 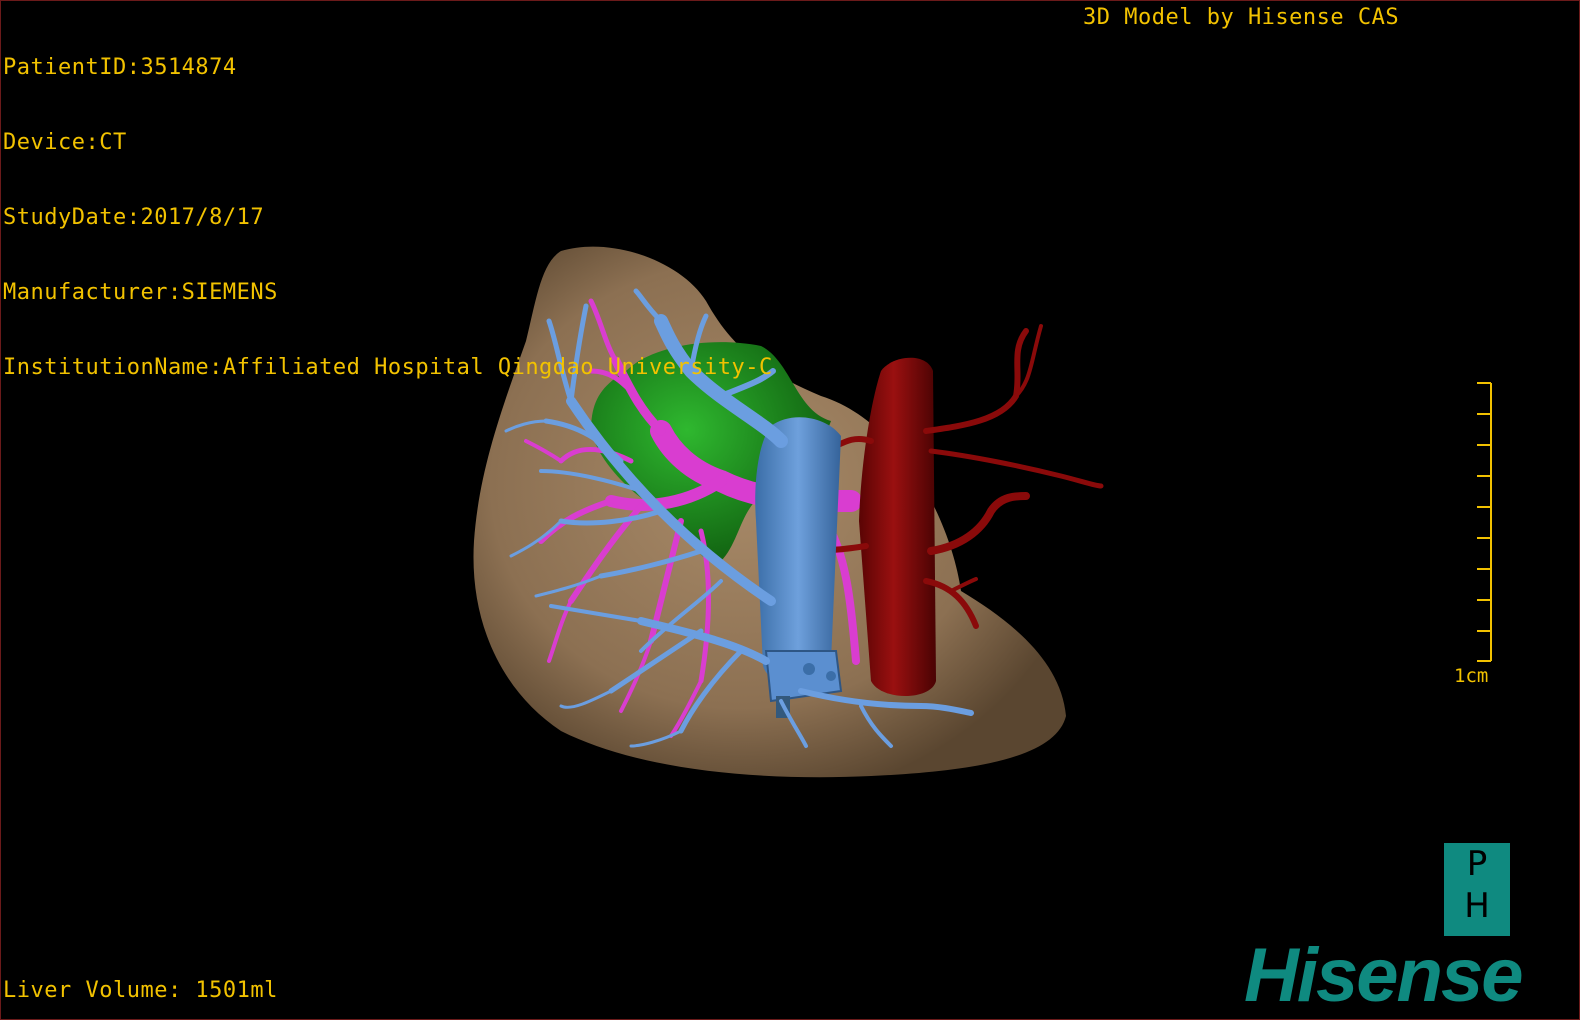 What do you see at coordinates (1477, 864) in the screenshot?
I see `ph-logo-top-letter: P` at bounding box center [1477, 864].